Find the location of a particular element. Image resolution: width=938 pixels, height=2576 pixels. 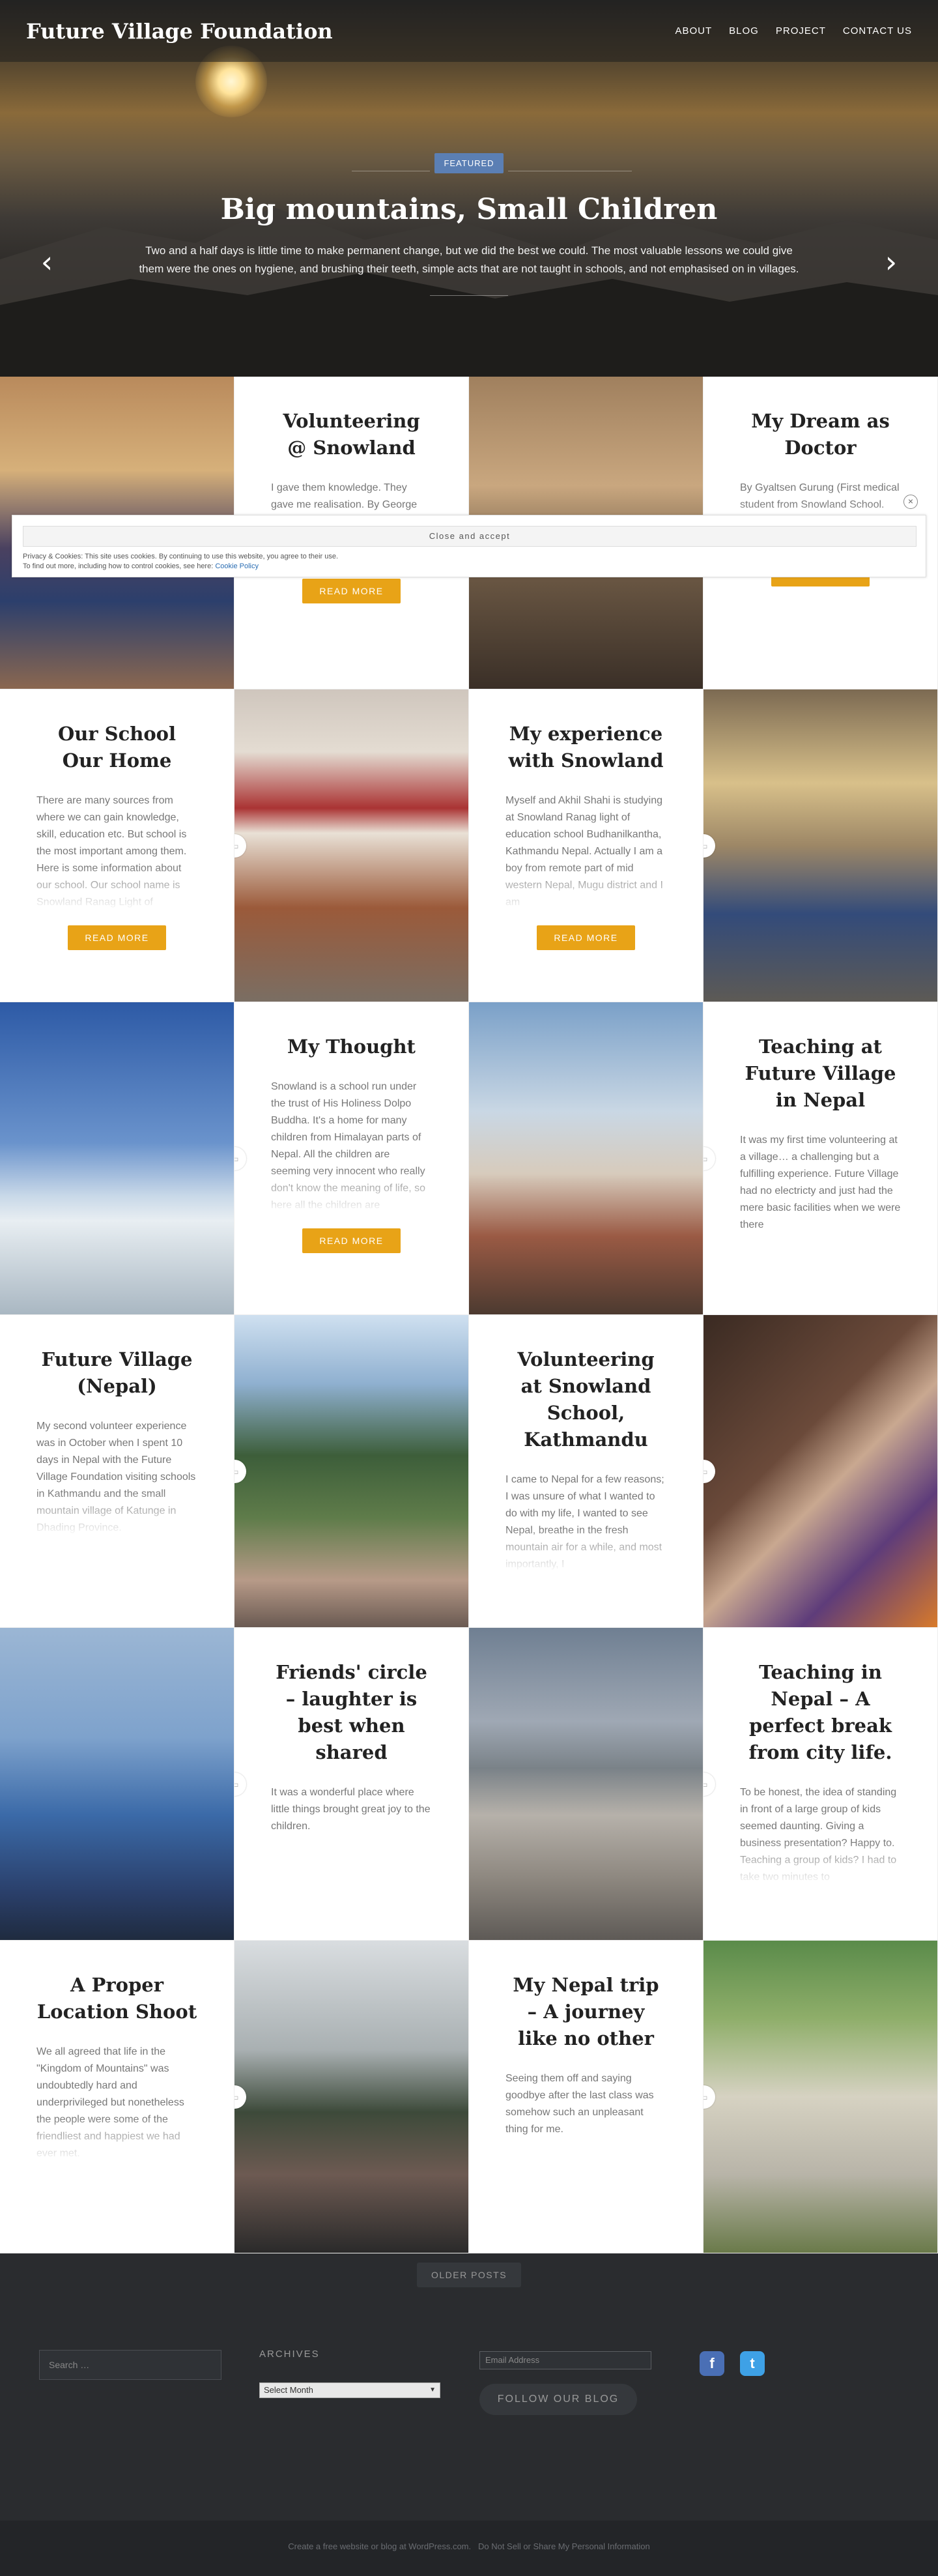

main-nav: ABOUT BLOG PROJECT CONTACT US is located at coordinates (794, 30).